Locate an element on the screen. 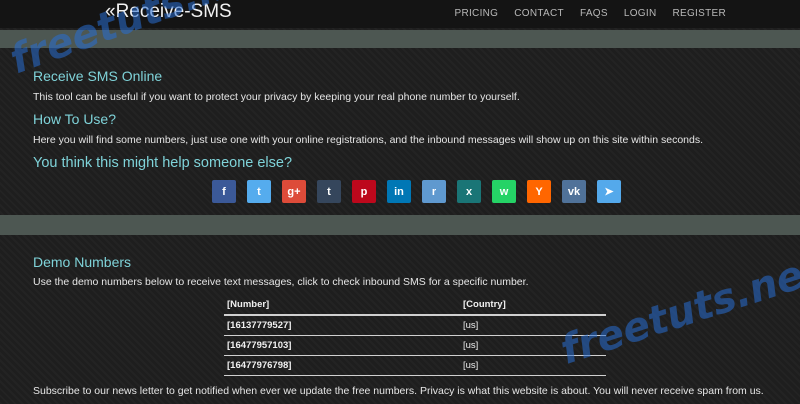 This screenshot has width=800, height=404. pinterest-icon: p is located at coordinates (364, 191).